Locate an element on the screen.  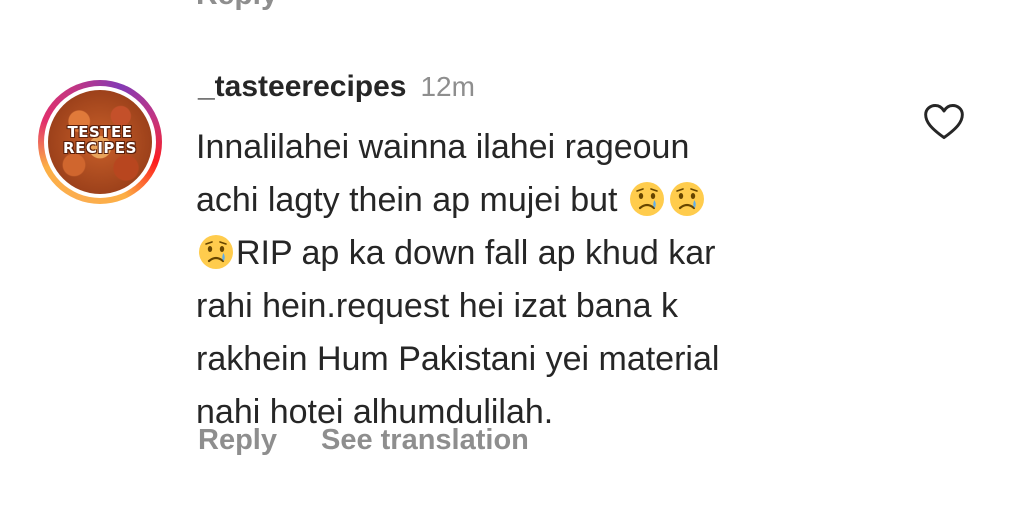
avatar-logo-text-line2: RECIPES is located at coordinates (100, 148).